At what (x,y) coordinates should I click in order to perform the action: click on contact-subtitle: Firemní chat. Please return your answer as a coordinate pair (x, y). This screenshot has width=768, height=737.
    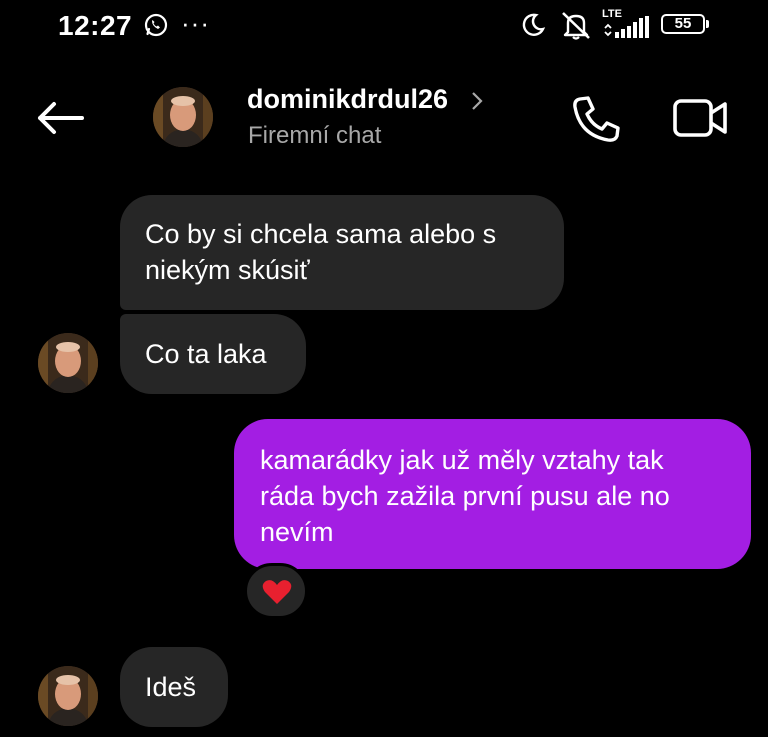
    Looking at the image, I should click on (315, 135).